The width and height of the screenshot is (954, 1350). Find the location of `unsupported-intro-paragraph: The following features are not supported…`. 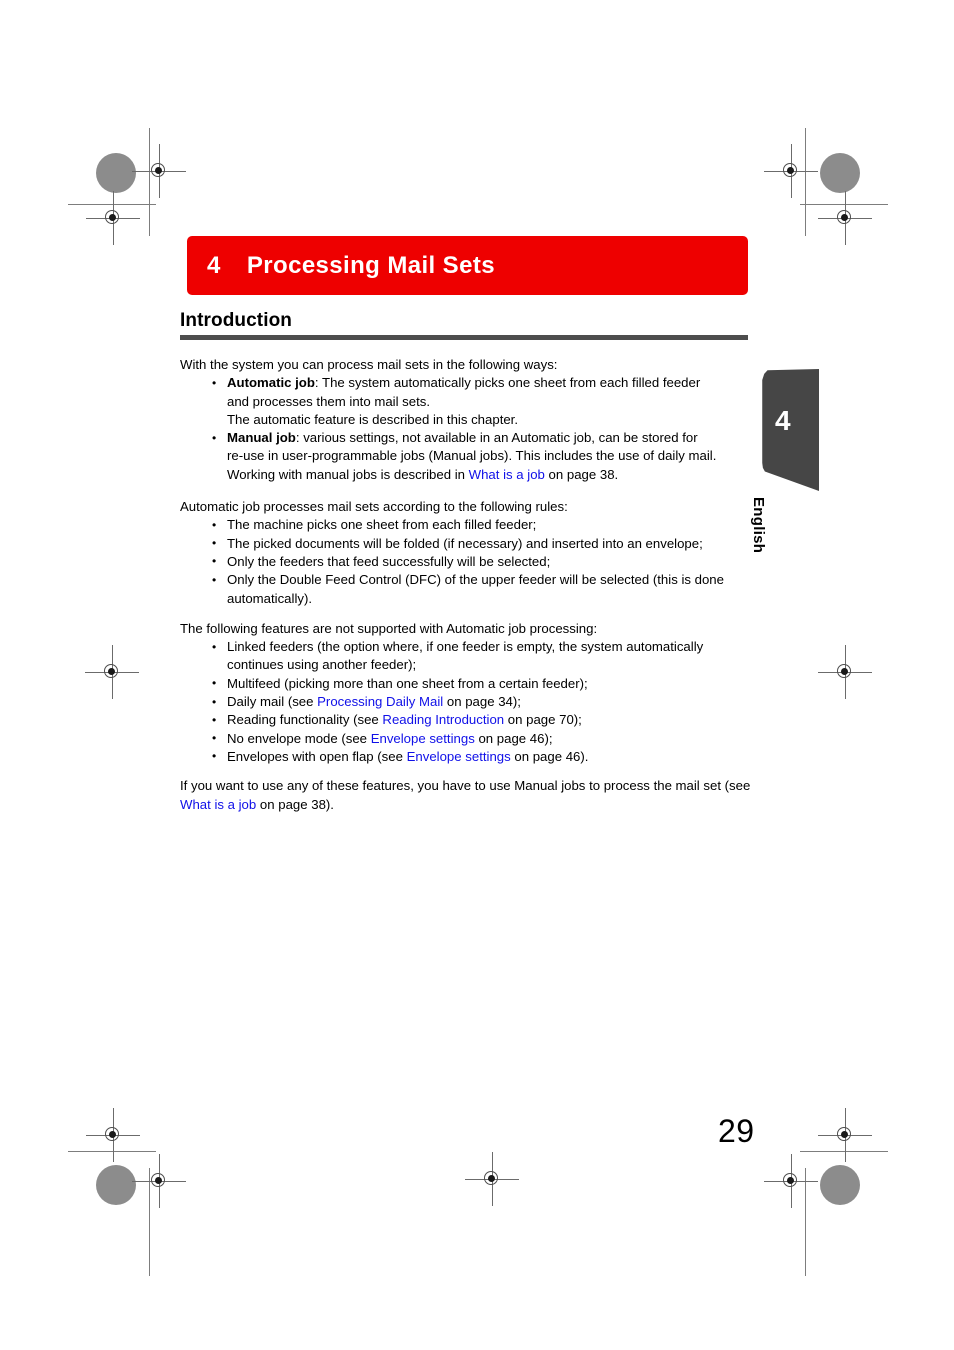

unsupported-intro-paragraph: The following features are not supported… is located at coordinates (389, 628).